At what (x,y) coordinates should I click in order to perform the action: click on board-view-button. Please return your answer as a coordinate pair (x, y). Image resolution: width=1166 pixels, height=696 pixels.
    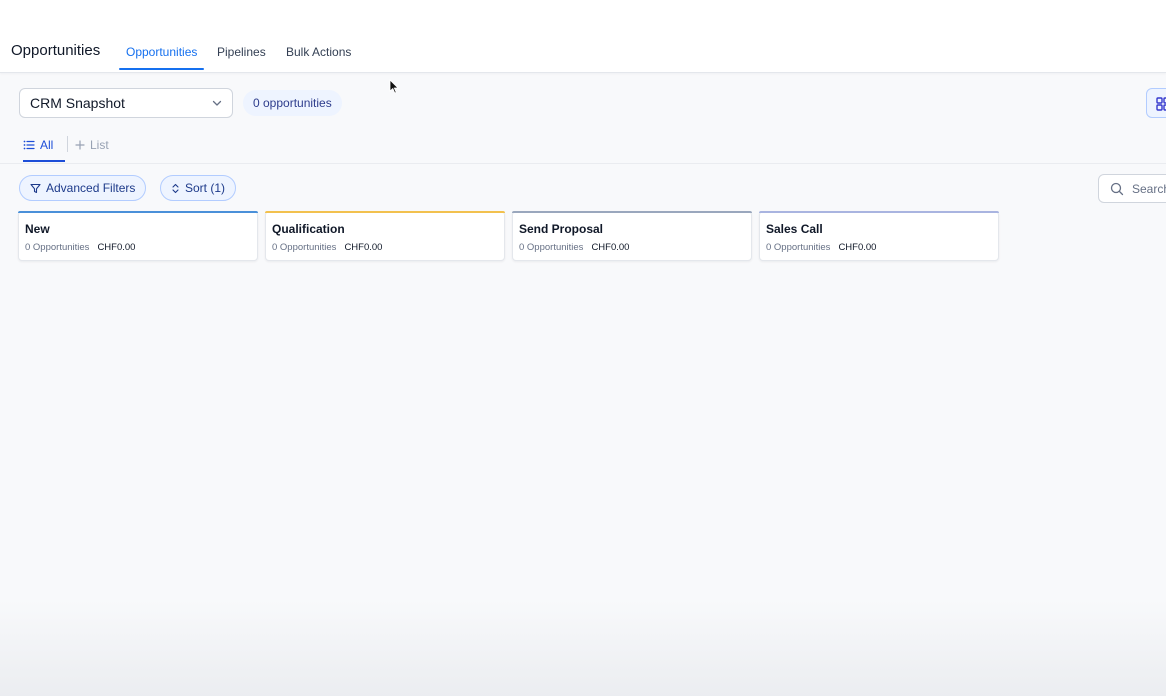
    Looking at the image, I should click on (1156, 103).